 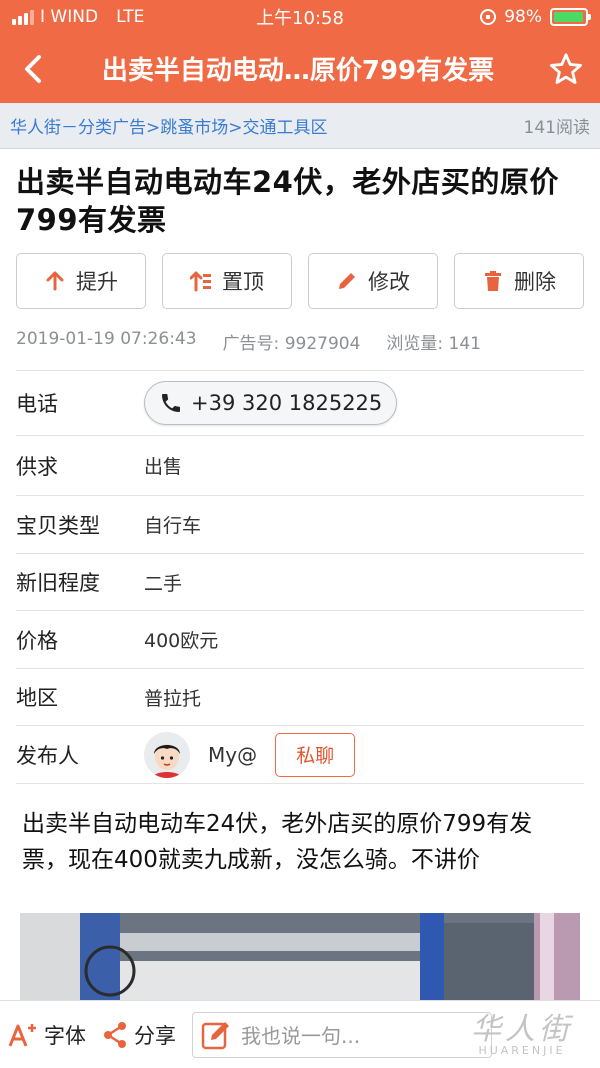 What do you see at coordinates (173, 526) in the screenshot?
I see `category-value: 自行车` at bounding box center [173, 526].